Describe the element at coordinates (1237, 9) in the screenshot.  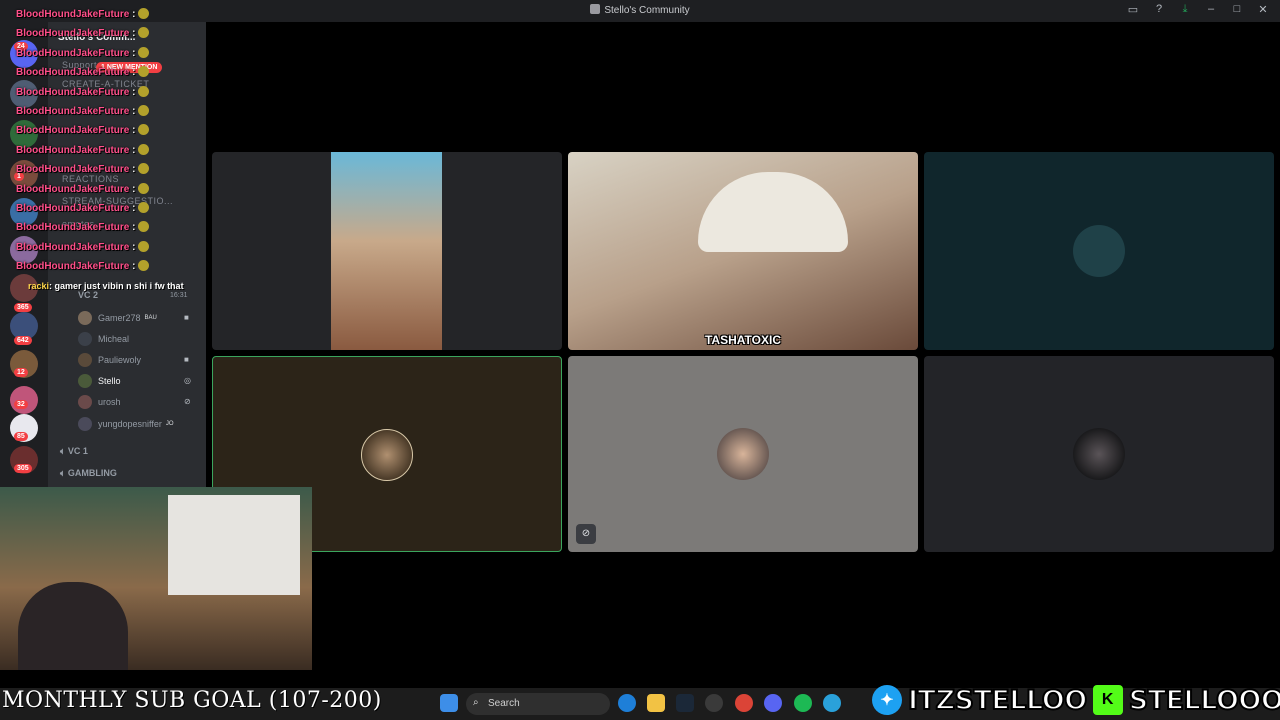
I see `maximize-icon: □` at that location.